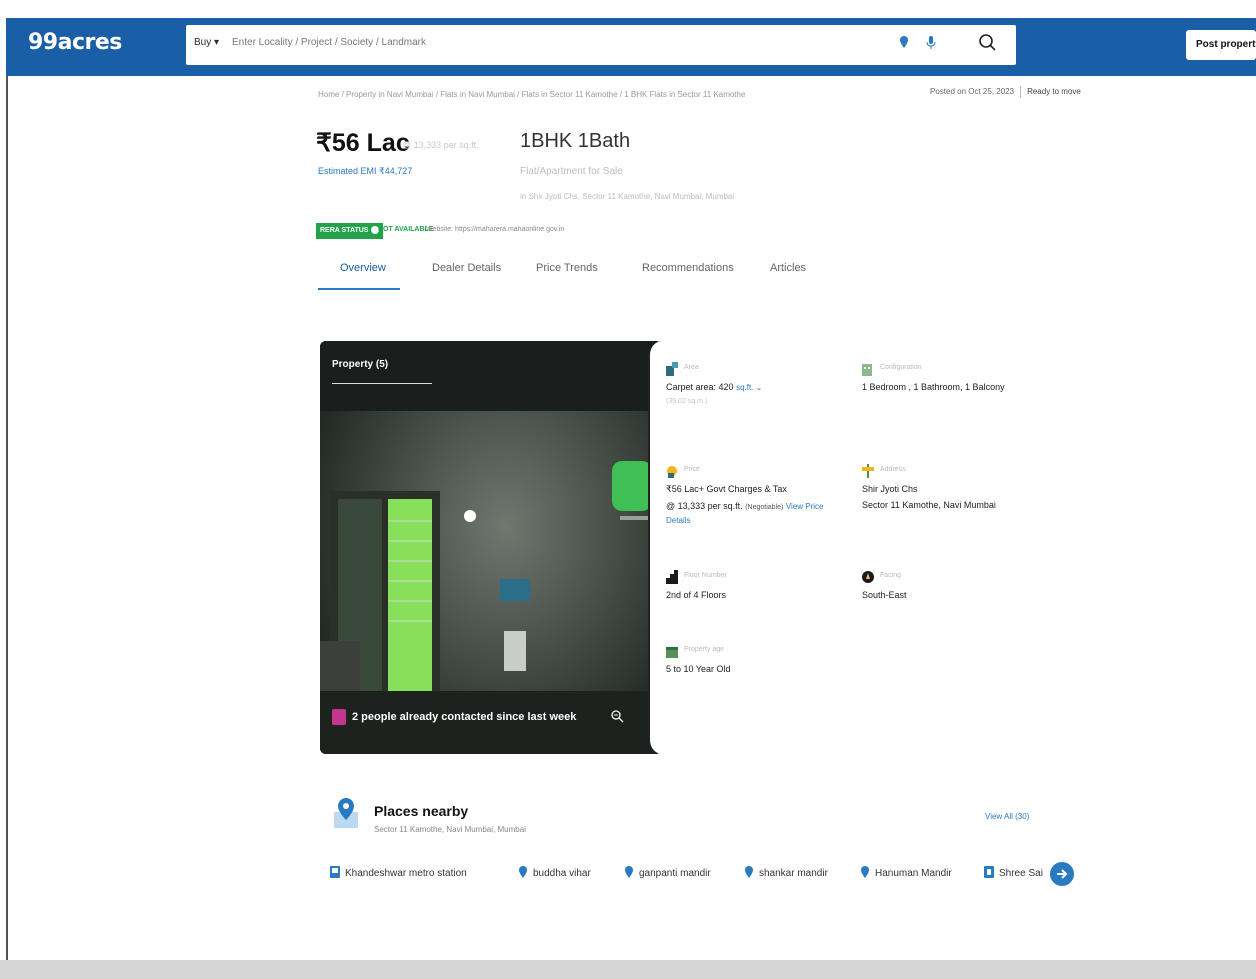 This screenshot has height=979, width=1256. Describe the element at coordinates (972, 92) in the screenshot. I see `posted-date: Posted on Oct 25, 2023` at that location.